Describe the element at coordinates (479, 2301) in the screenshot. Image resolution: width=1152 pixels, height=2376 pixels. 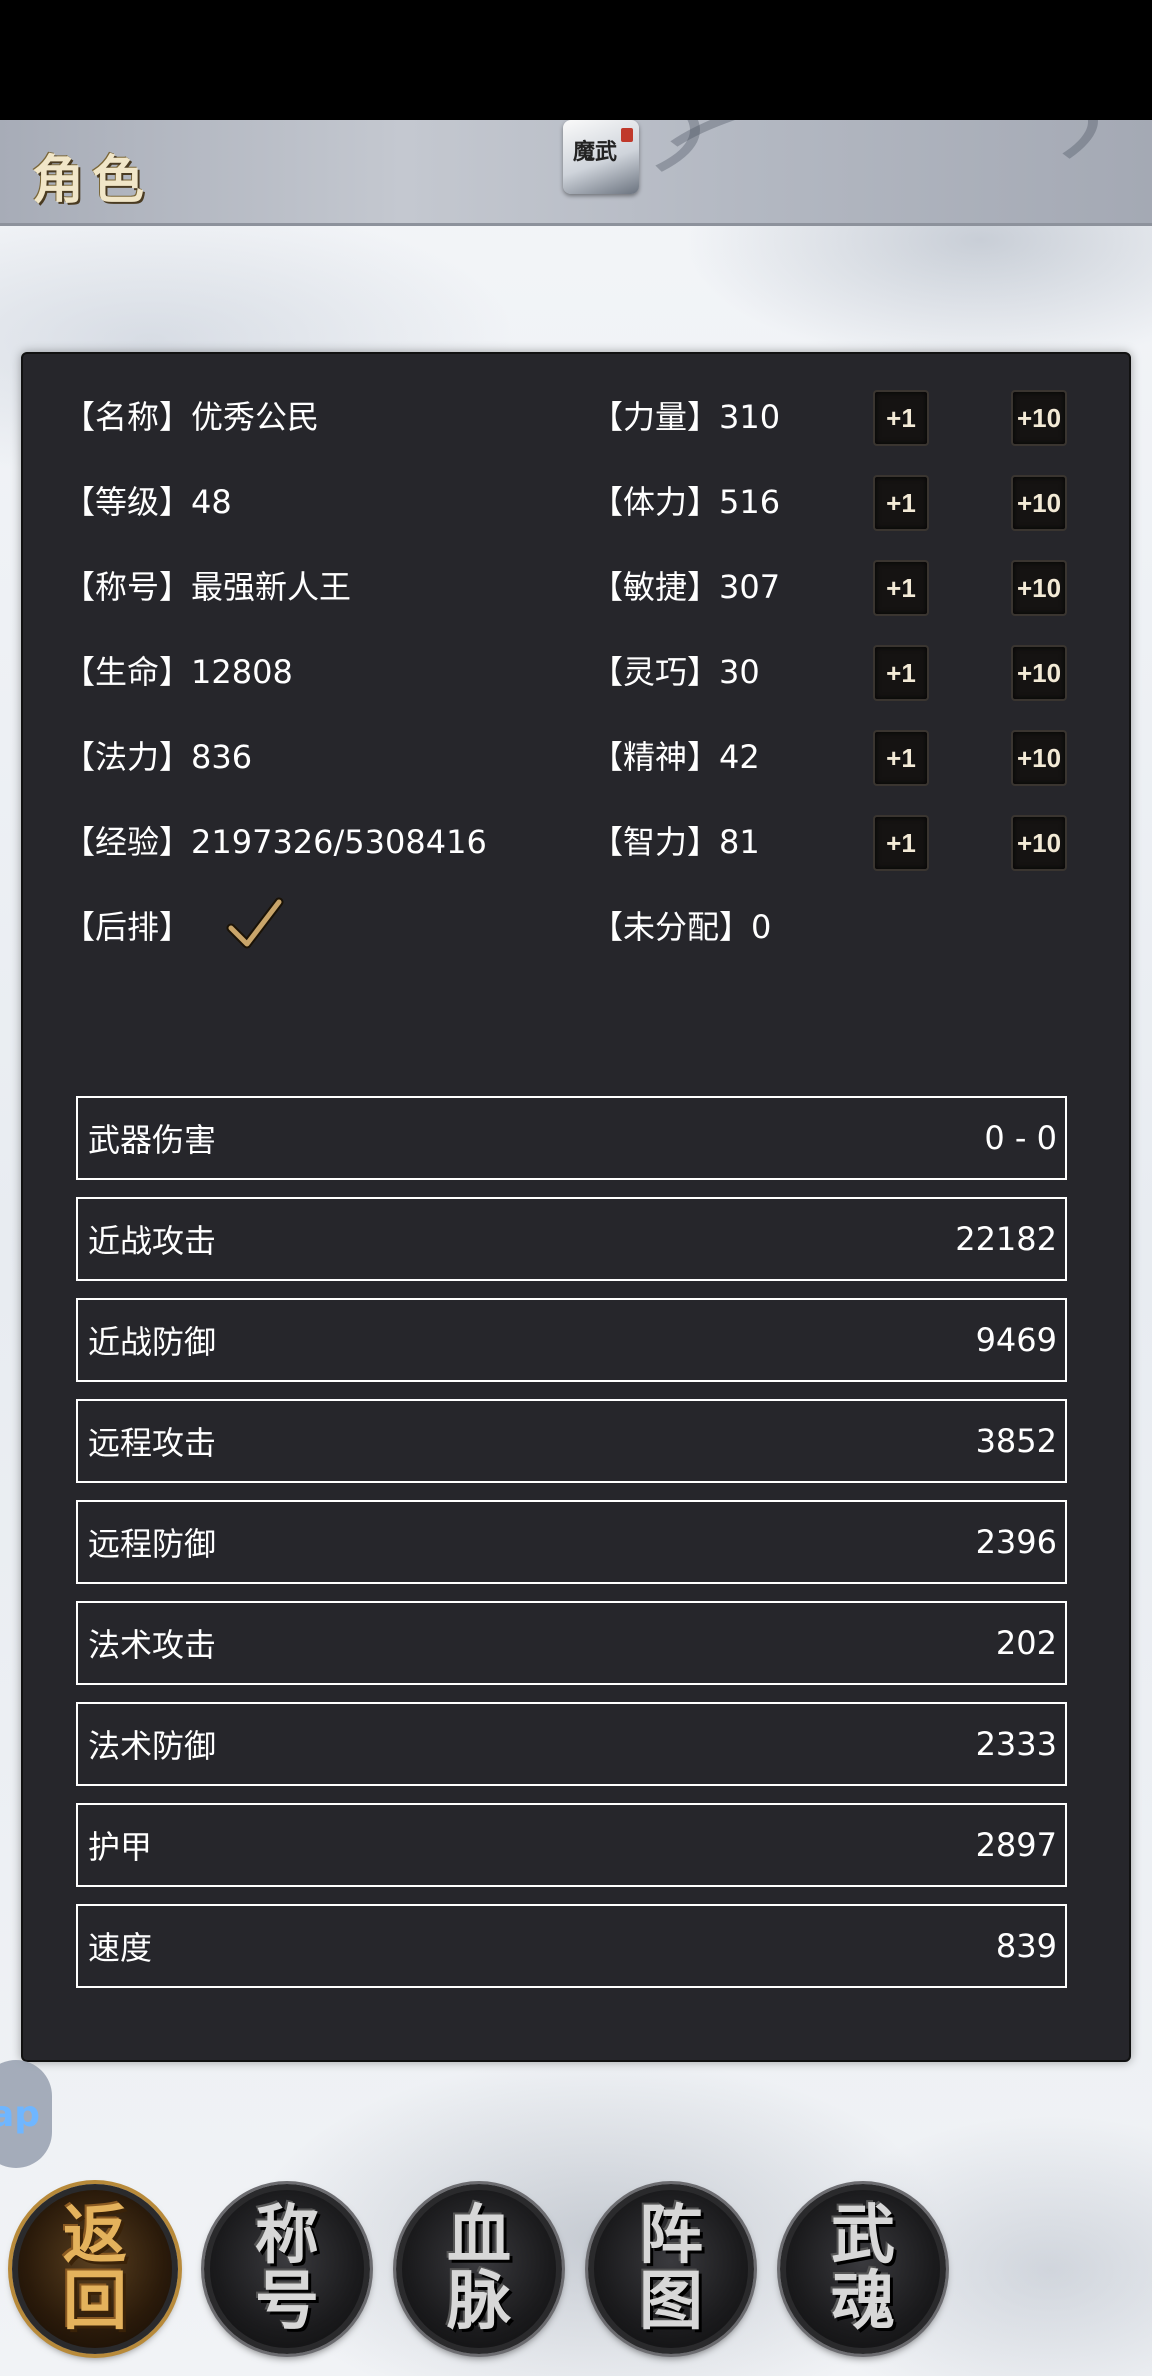
I see `nav-char: 脉` at that location.